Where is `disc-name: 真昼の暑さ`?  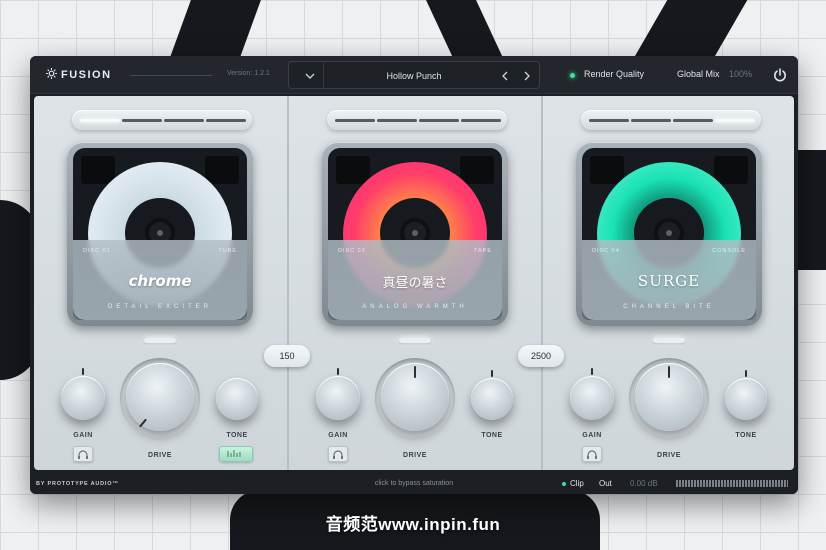 disc-name: 真昼の暑さ is located at coordinates (415, 282).